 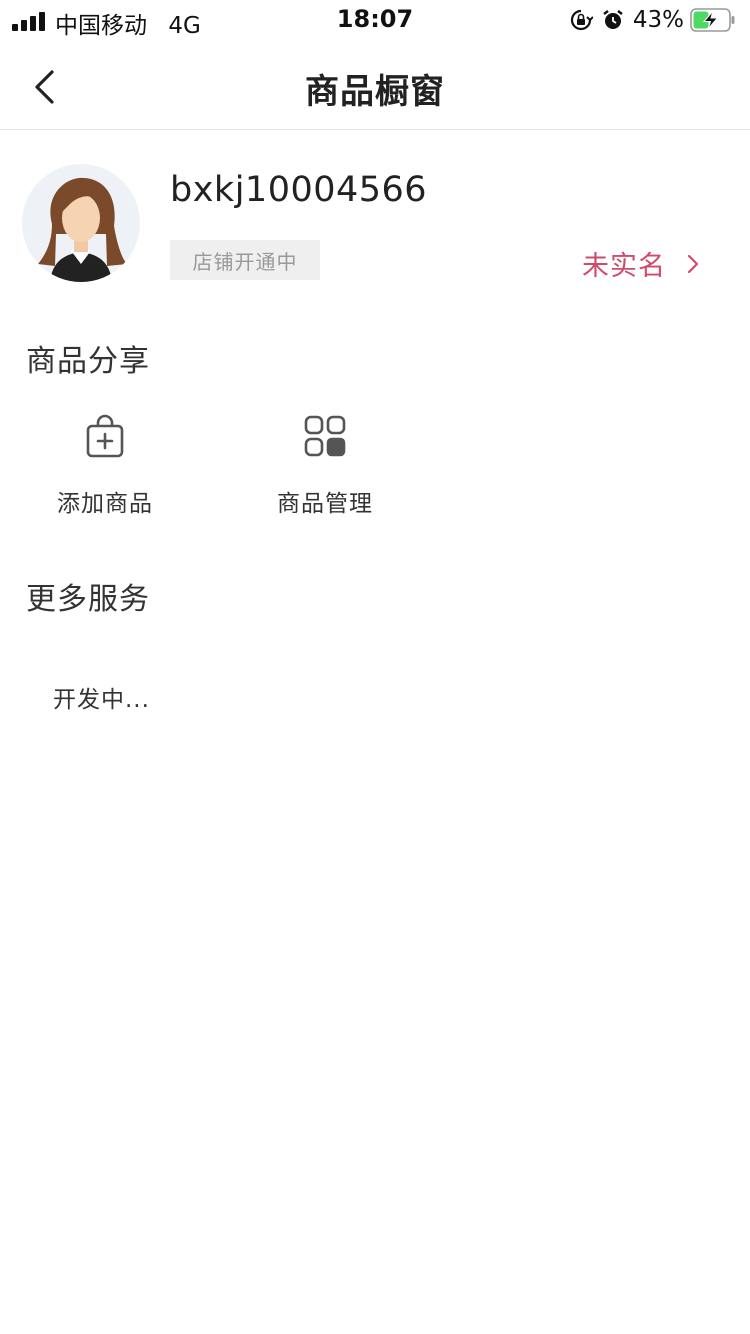 What do you see at coordinates (375, 20) in the screenshot?
I see `status-bar: 中国移动 4G 18:07 43%` at bounding box center [375, 20].